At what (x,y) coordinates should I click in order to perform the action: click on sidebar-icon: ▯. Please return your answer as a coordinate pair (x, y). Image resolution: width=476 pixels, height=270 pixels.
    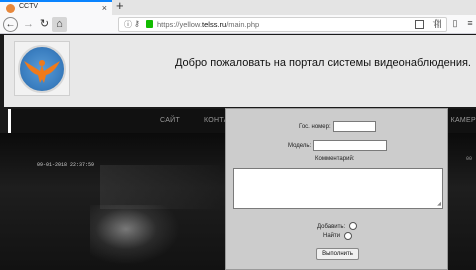
    Looking at the image, I should click on (455, 23).